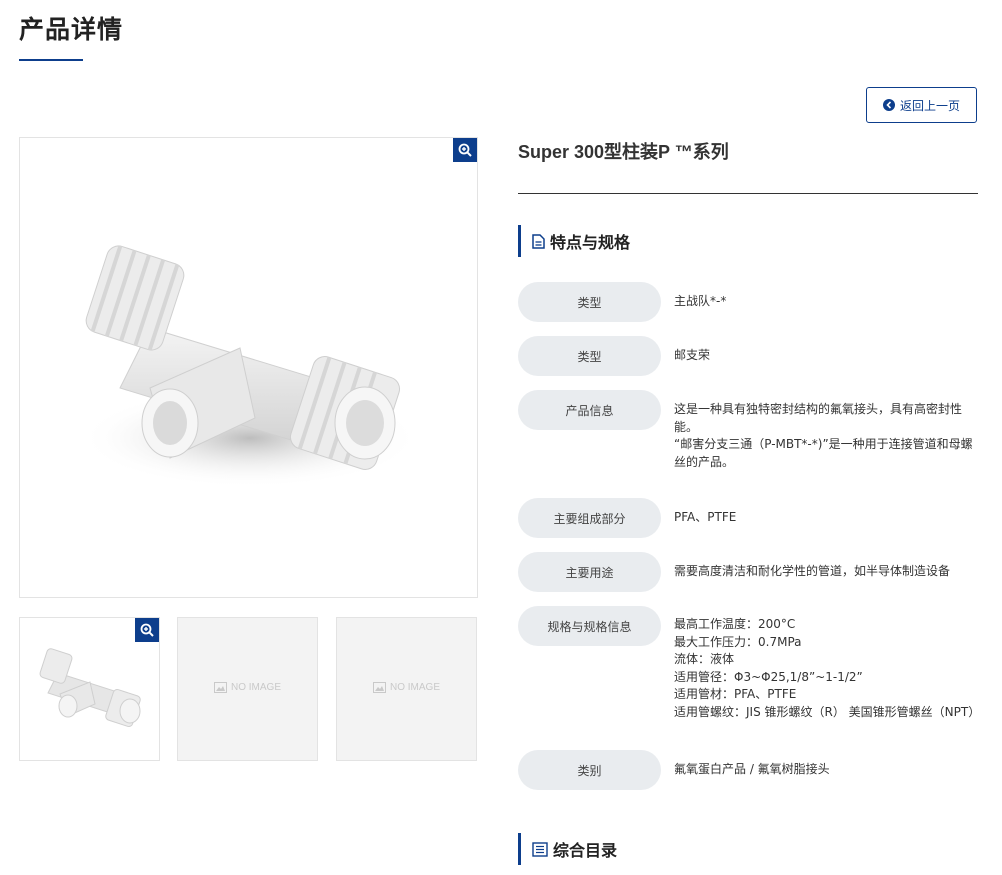 The image size is (1002, 875). I want to click on spec-value: PFA、PTFE, so click(705, 517).